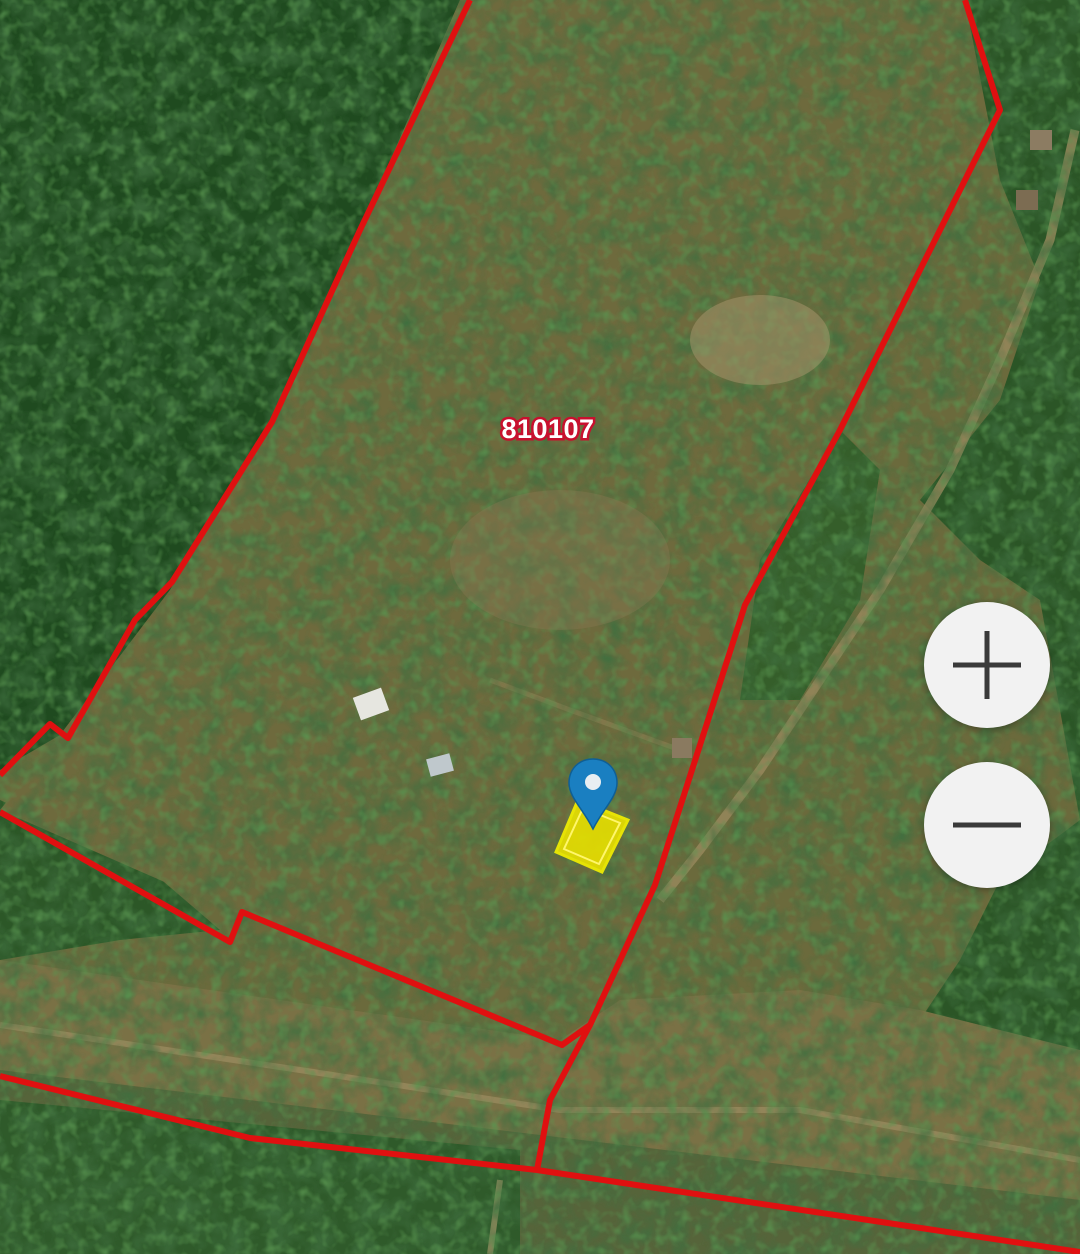 The width and height of the screenshot is (1080, 1254). I want to click on parcel-label: 810107, so click(547, 429).